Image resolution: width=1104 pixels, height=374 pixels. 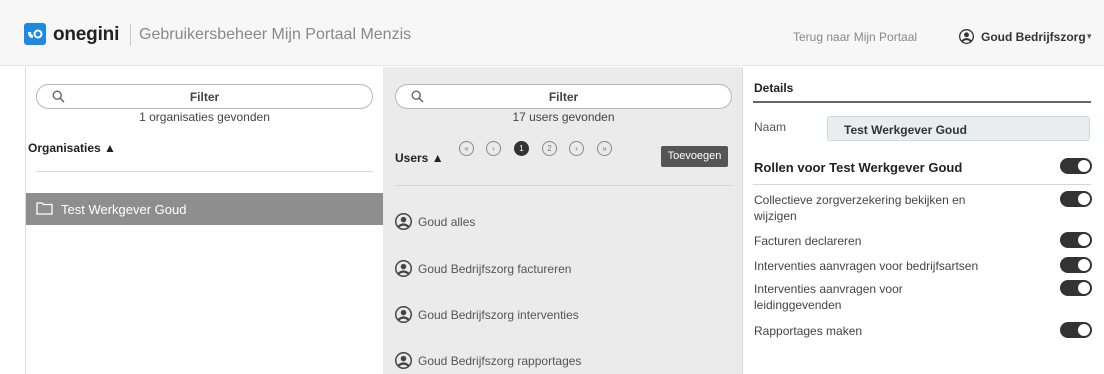 I want to click on page-2-button: 2, so click(x=549, y=148).